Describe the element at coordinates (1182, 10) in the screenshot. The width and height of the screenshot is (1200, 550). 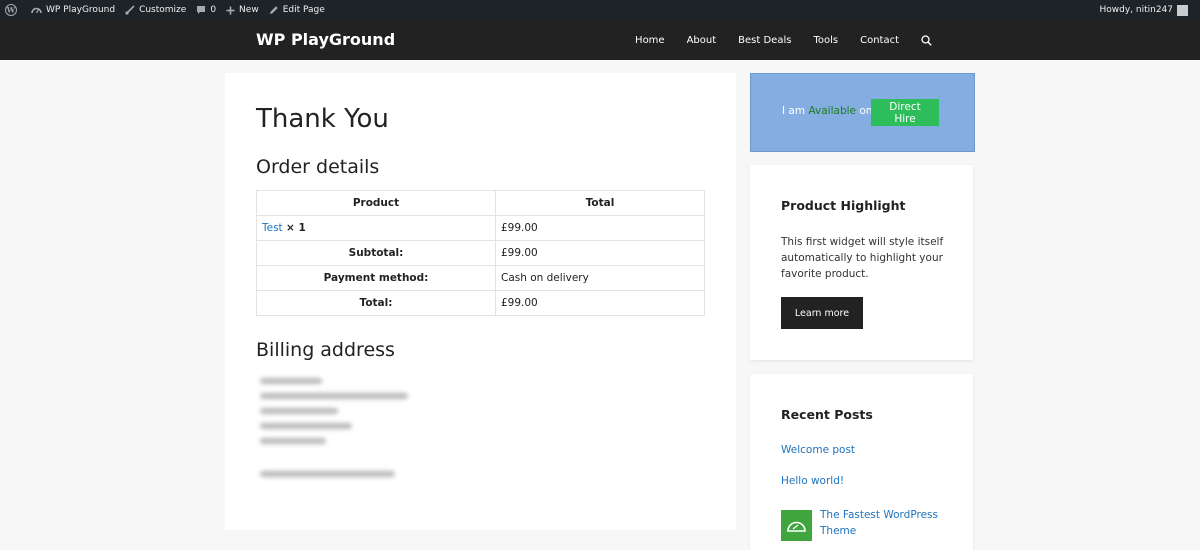
I see `avatar` at that location.